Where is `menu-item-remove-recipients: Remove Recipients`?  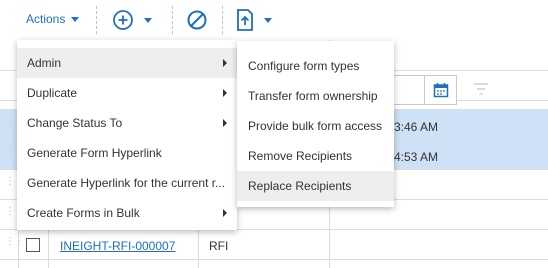 menu-item-remove-recipients: Remove Recipients is located at coordinates (315, 156).